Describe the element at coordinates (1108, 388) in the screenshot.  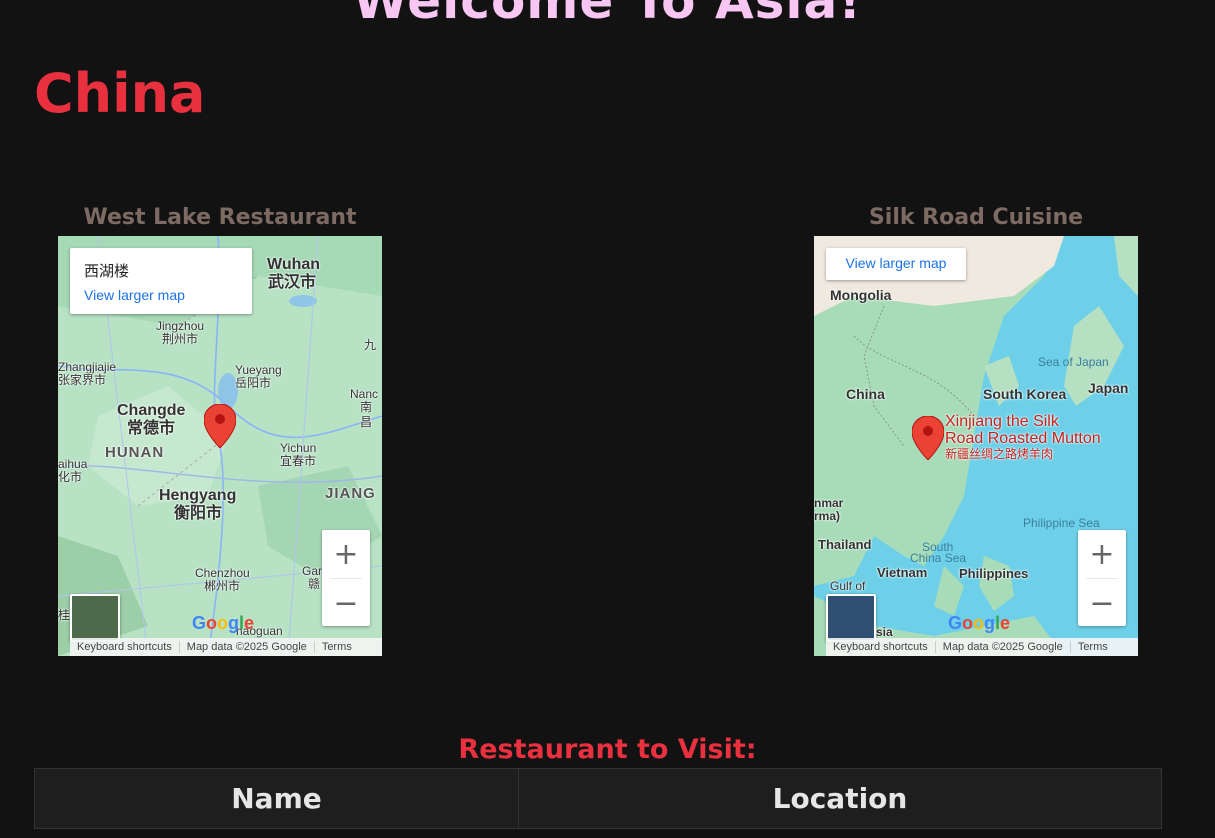
I see `map-label: Japan` at that location.